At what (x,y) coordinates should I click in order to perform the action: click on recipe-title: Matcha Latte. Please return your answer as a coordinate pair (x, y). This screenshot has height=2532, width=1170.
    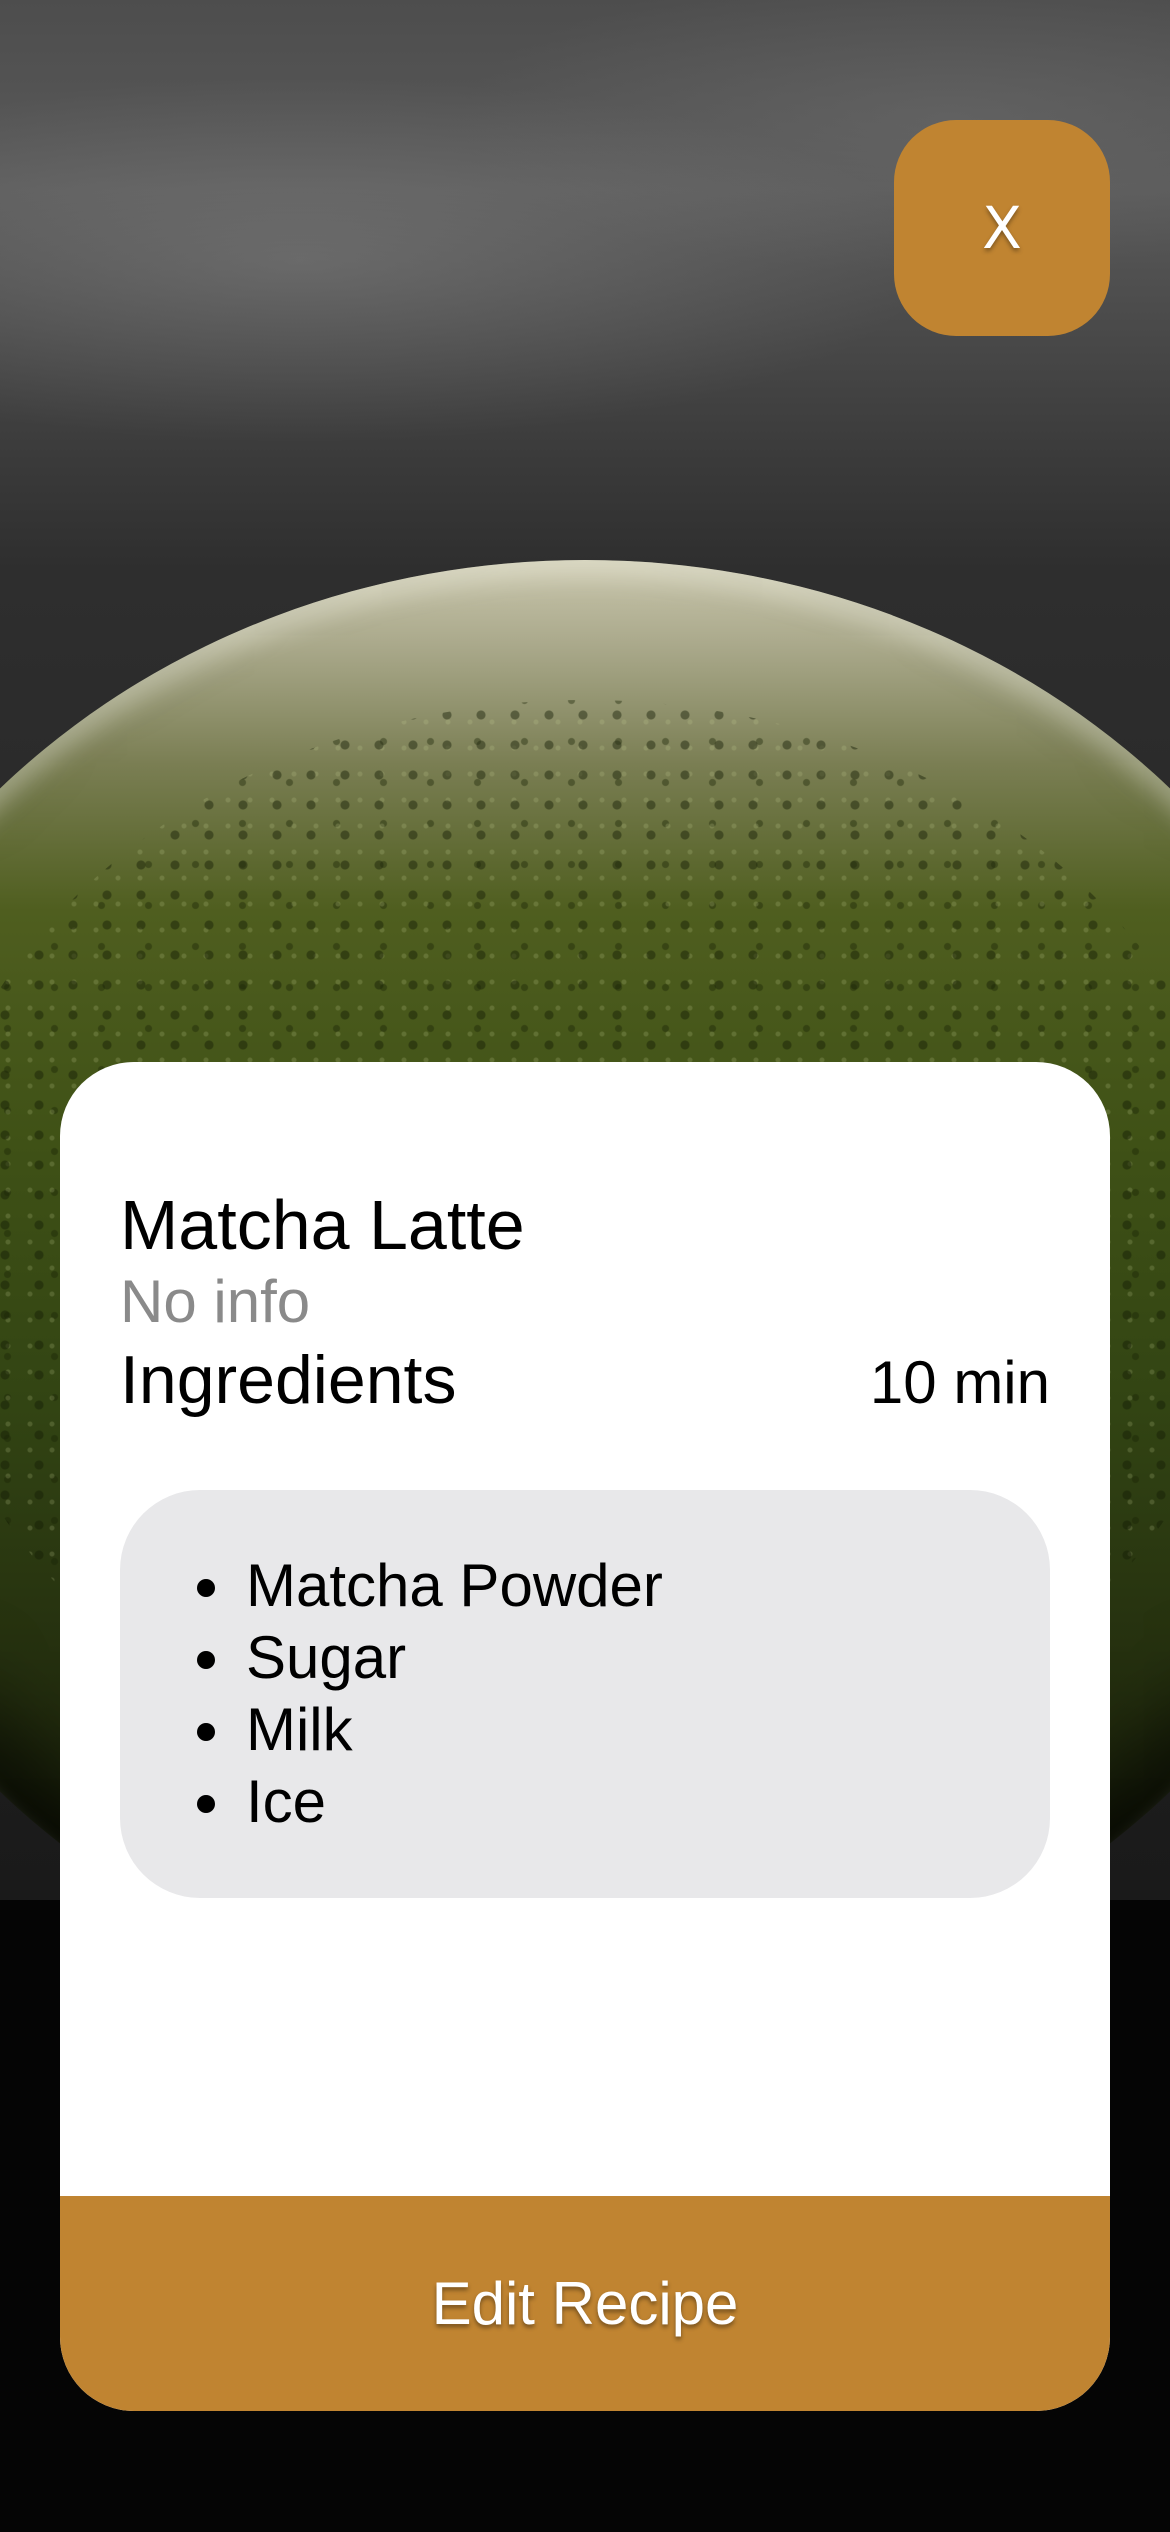
    Looking at the image, I should click on (322, 1225).